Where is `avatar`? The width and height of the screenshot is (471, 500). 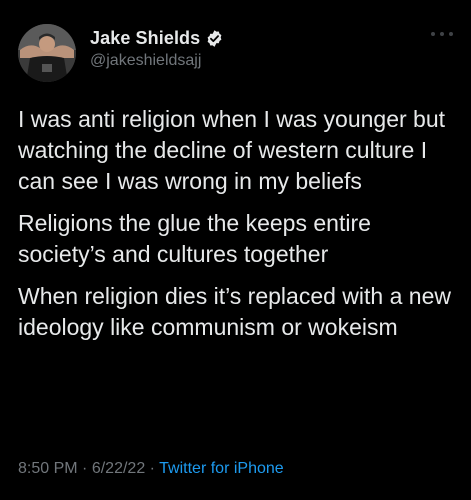
avatar is located at coordinates (47, 53).